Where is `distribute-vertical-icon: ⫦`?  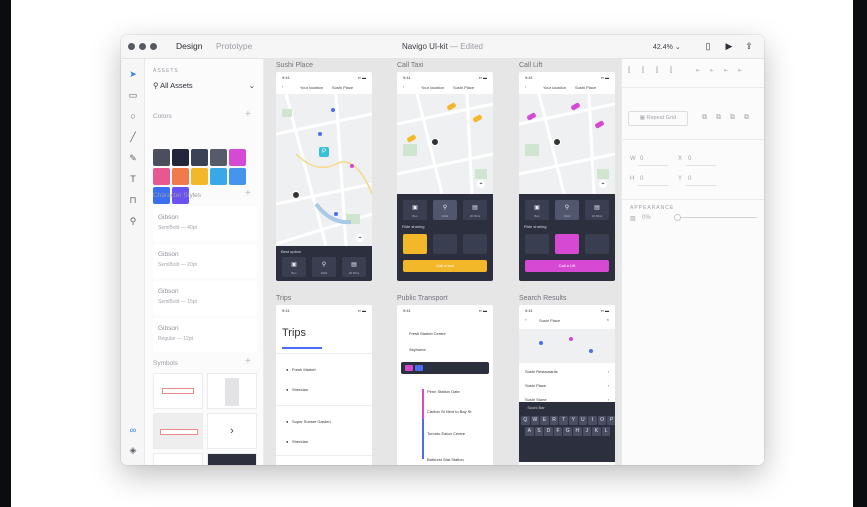 distribute-vertical-icon: ⫦ is located at coordinates (740, 71).